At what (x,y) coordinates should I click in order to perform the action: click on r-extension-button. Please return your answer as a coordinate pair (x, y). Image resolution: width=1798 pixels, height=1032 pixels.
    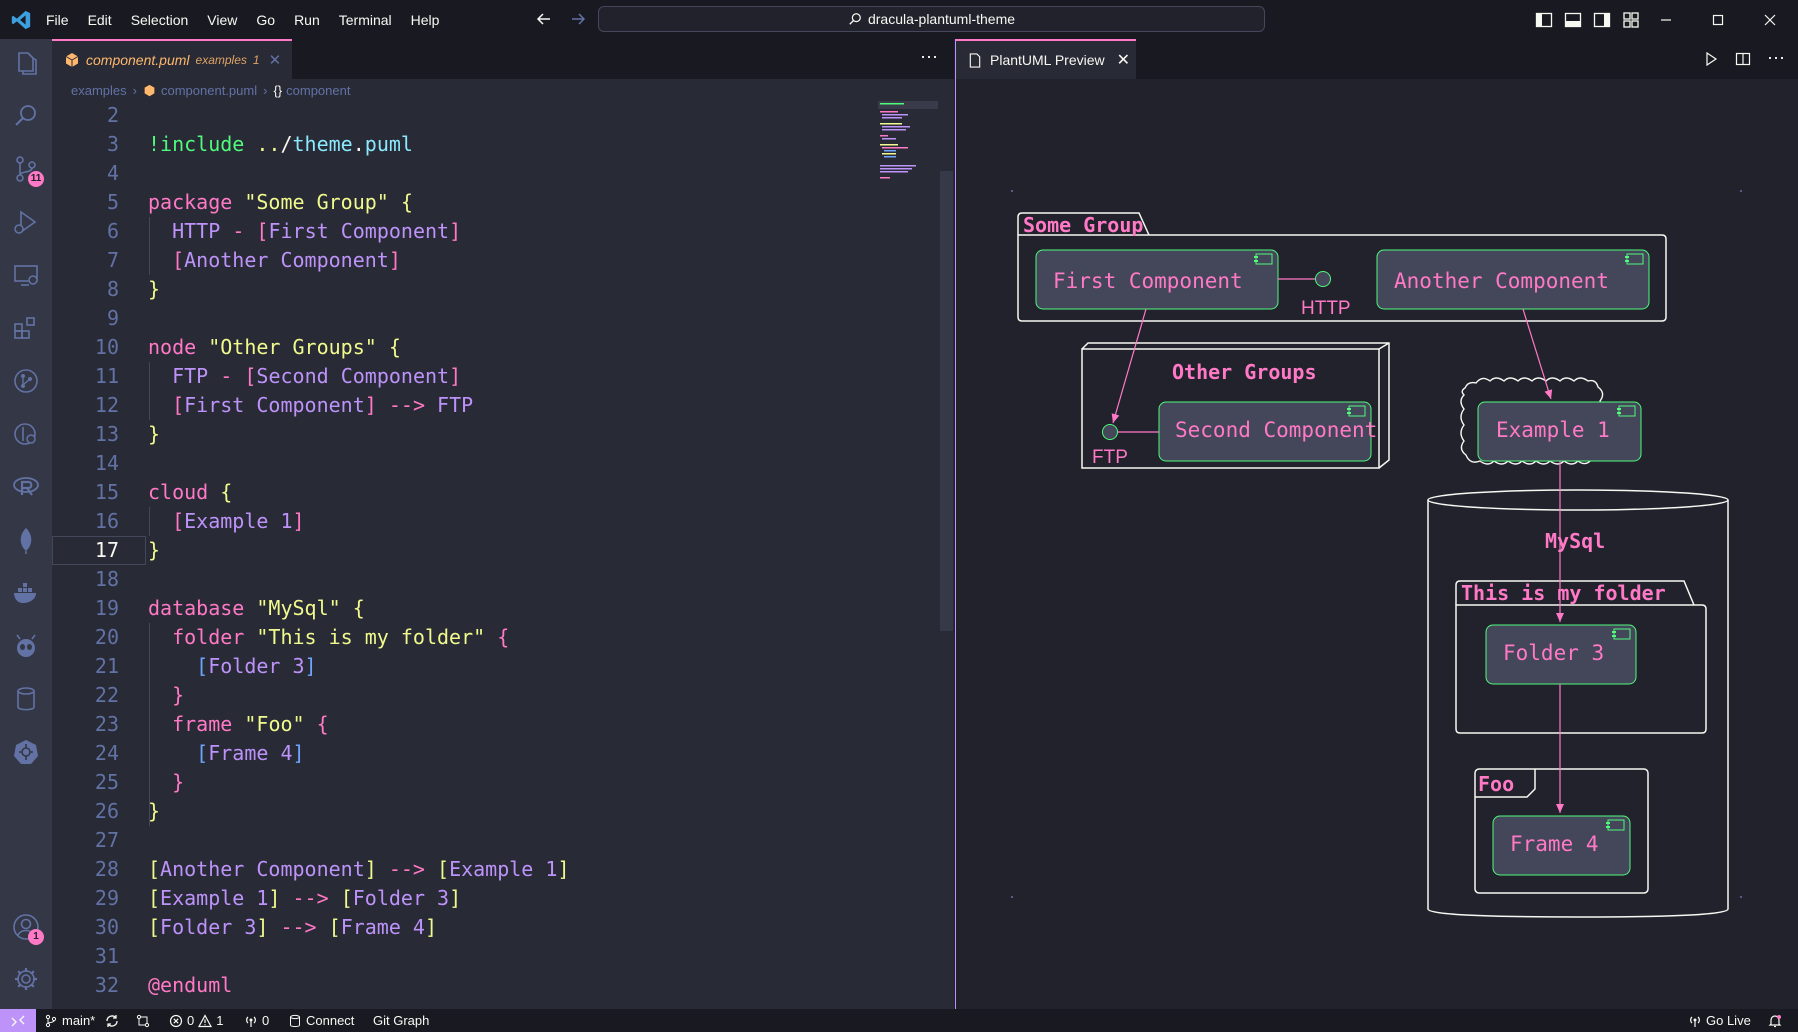
    Looking at the image, I should click on (26, 487).